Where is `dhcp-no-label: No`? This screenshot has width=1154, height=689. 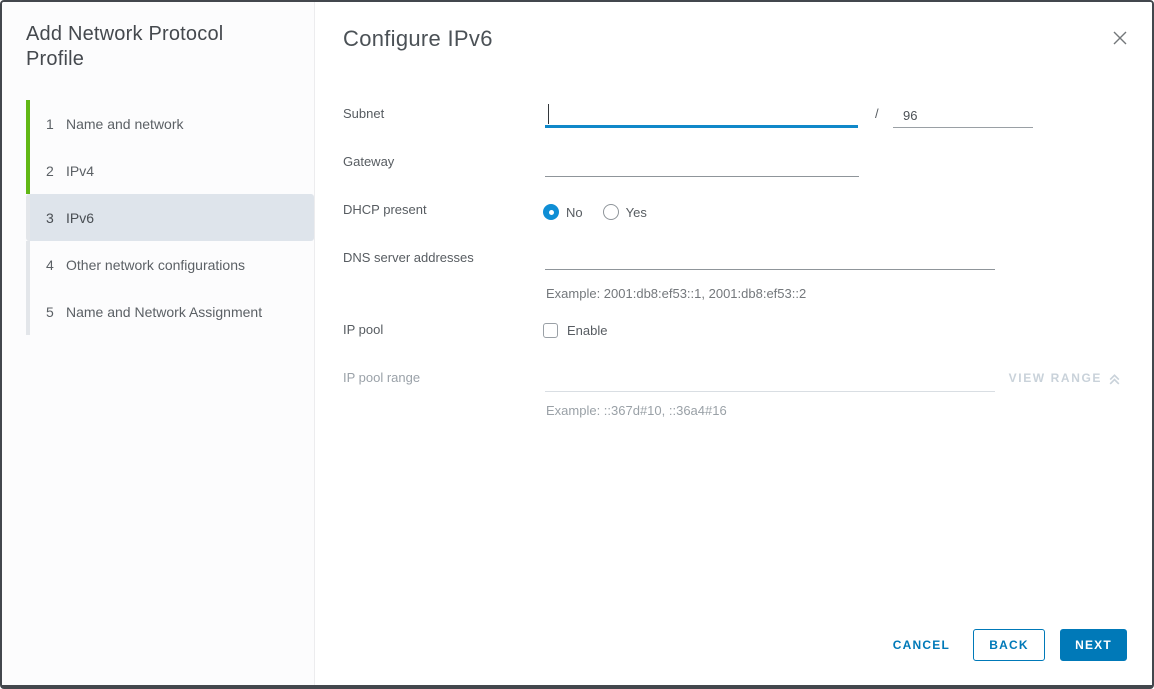
dhcp-no-label: No is located at coordinates (574, 212).